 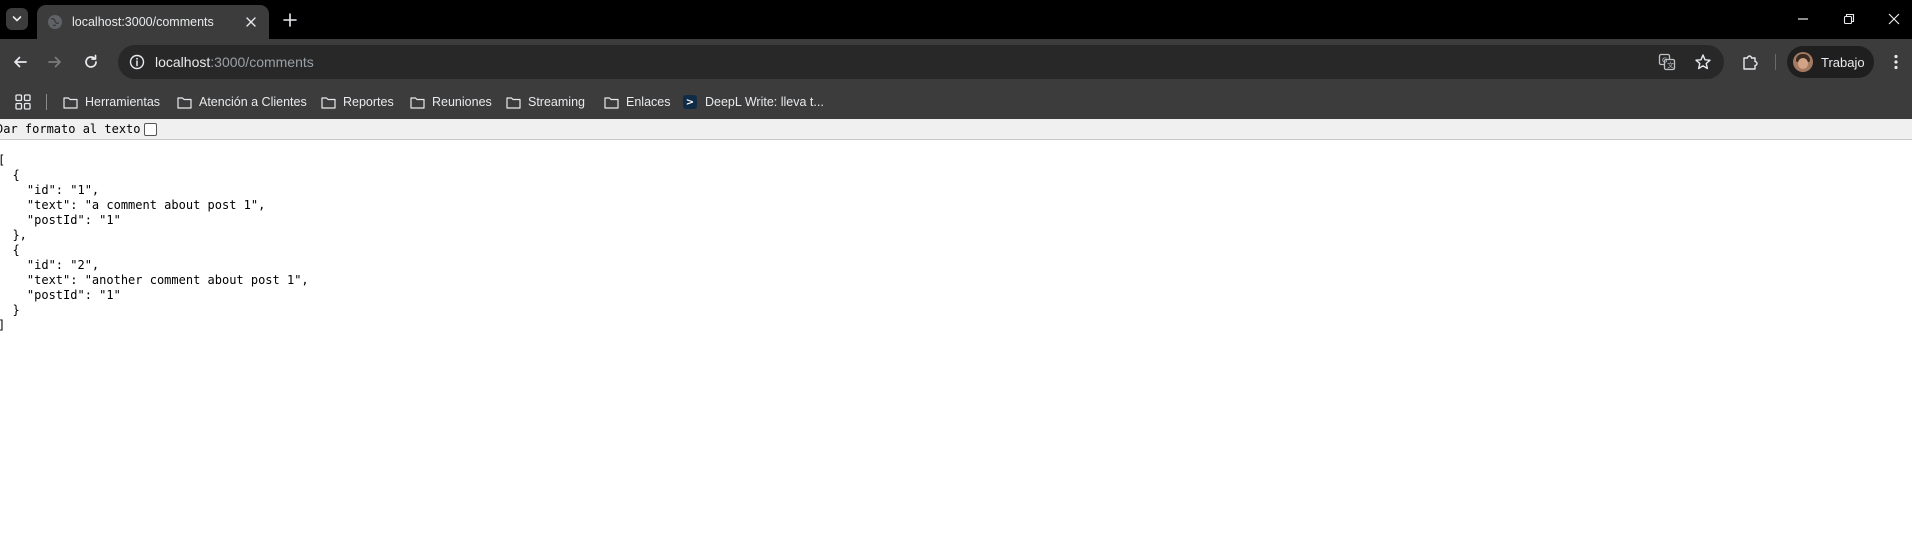 I want to click on puzzle-icon, so click(x=1750, y=62).